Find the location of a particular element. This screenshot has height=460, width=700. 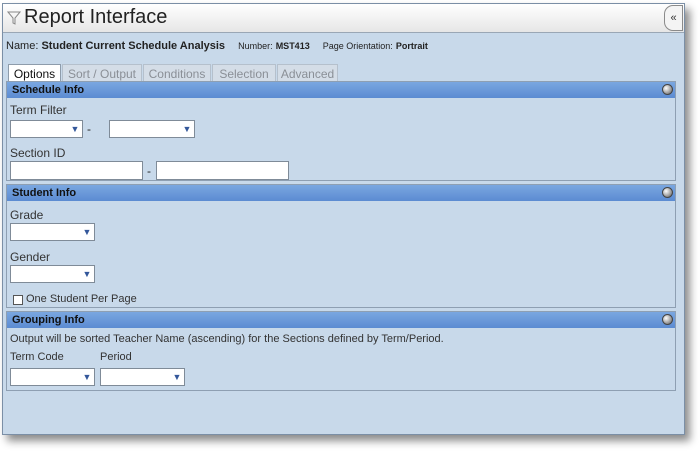

section-id-from-input is located at coordinates (76, 170).